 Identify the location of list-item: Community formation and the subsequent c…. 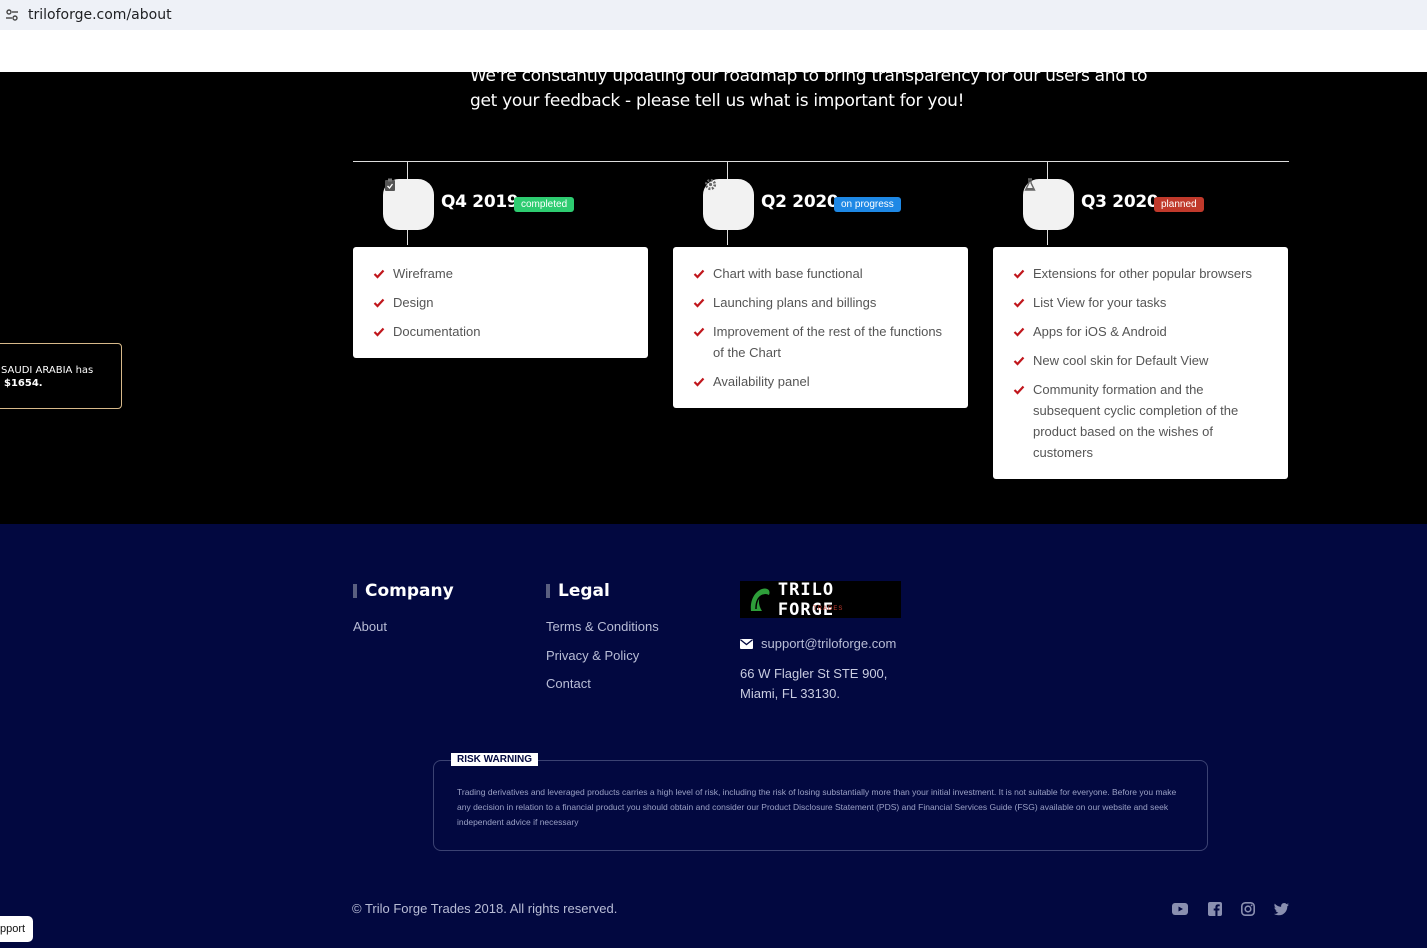
(1142, 421).